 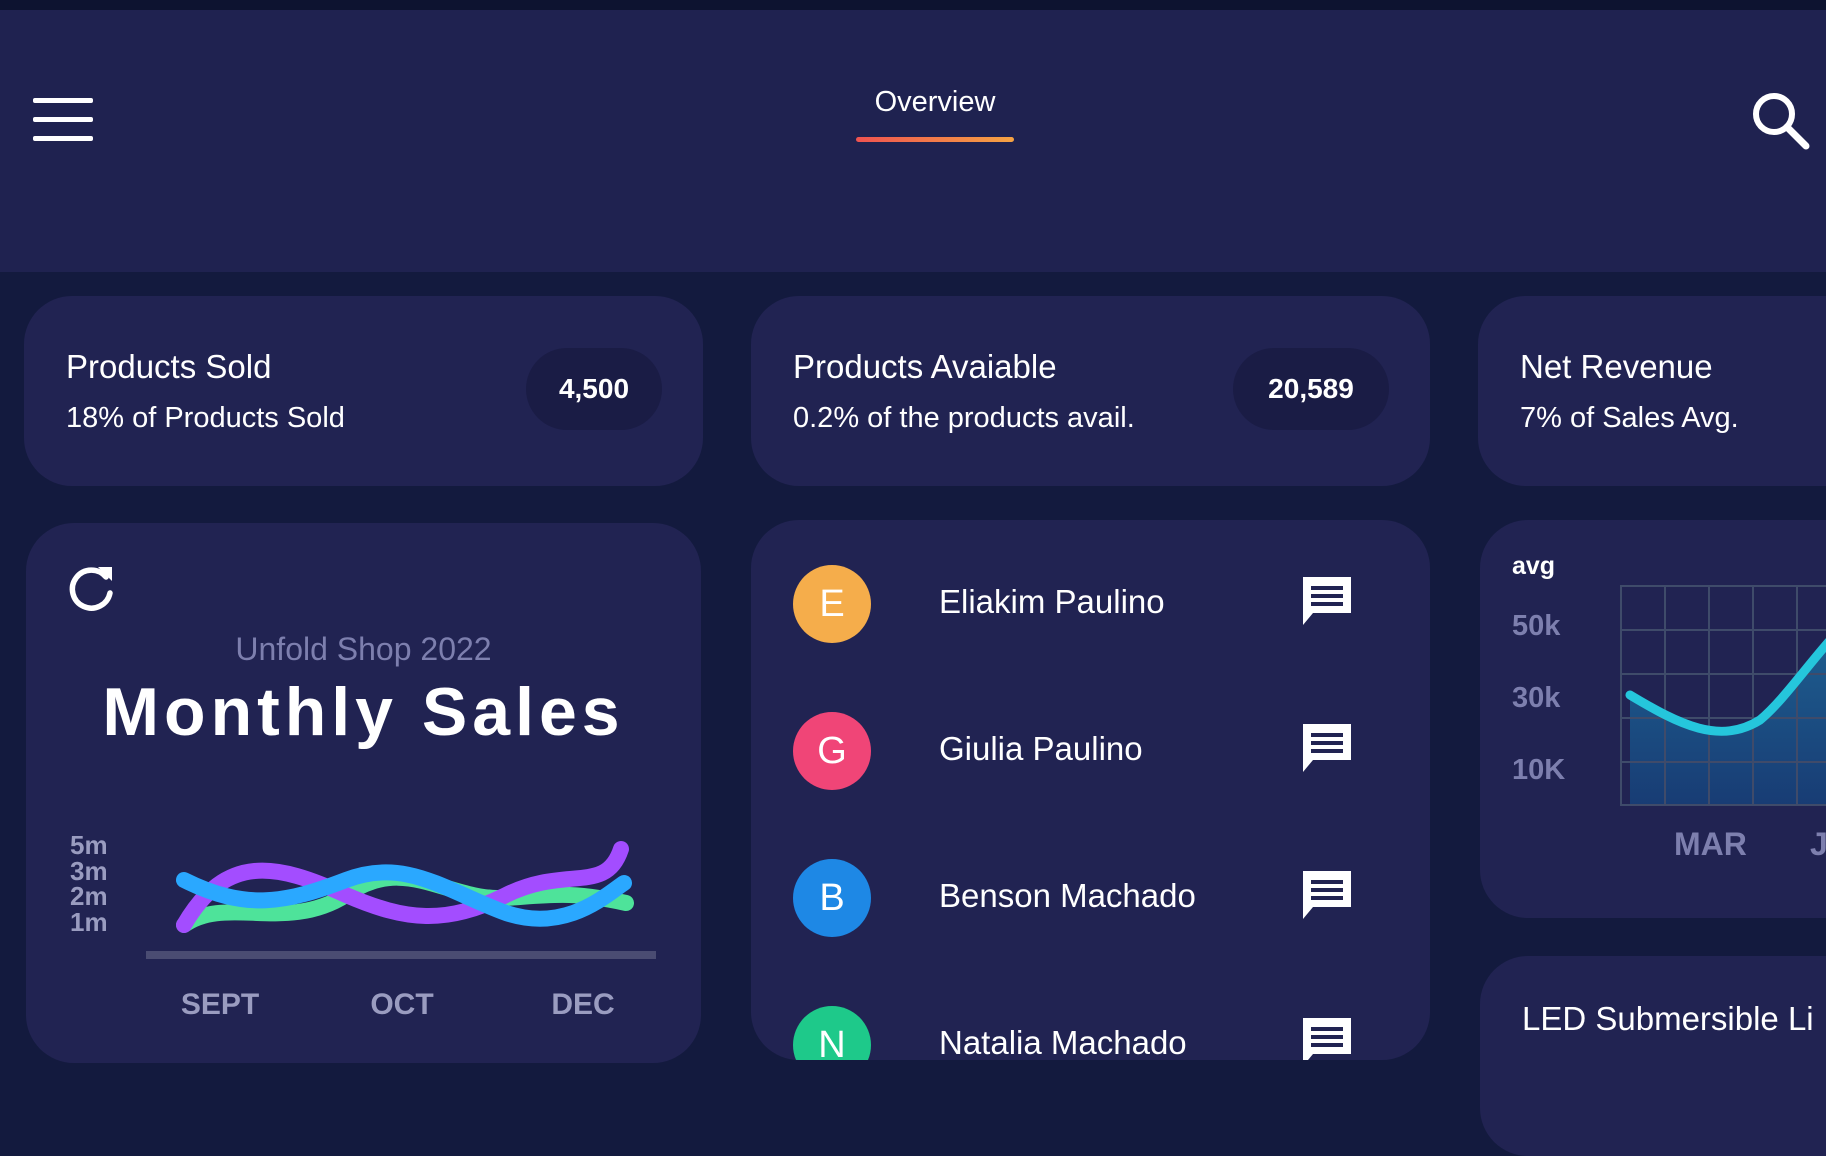 I want to click on stat-subtitle: 18% of Products Sold, so click(x=205, y=418).